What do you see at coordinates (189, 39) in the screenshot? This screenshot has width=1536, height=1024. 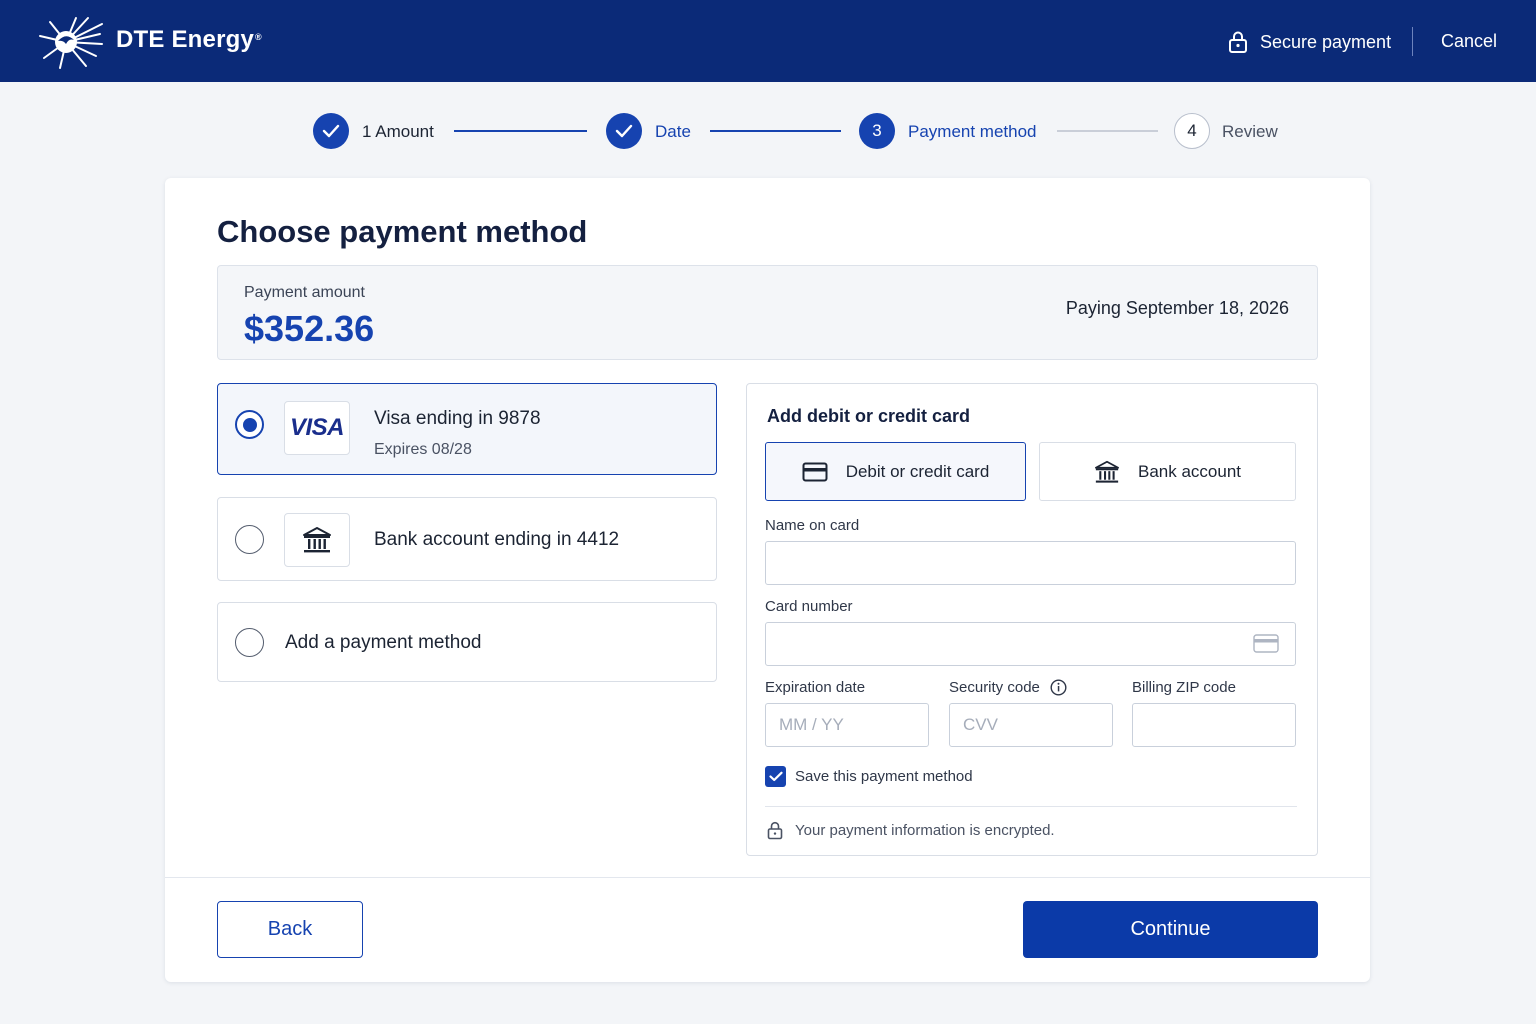 I see `brand-name: DTE Energy®` at bounding box center [189, 39].